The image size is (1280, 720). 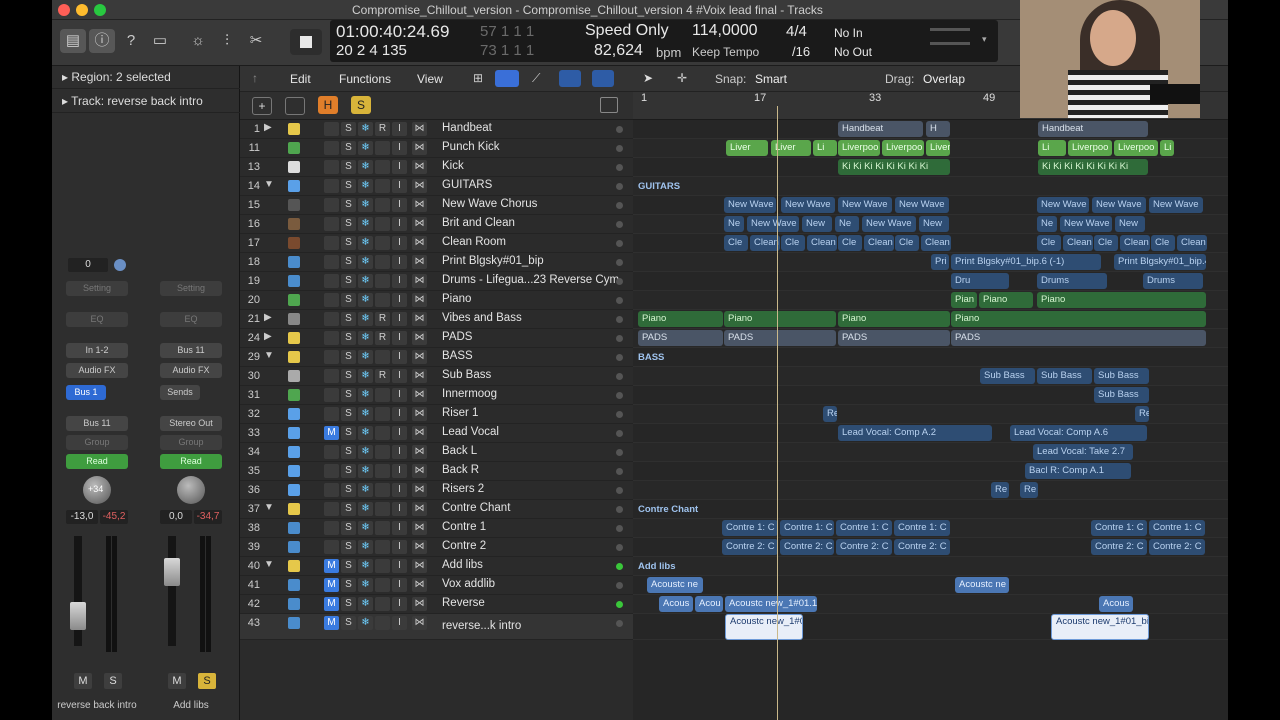 I want to click on region: Re, so click(x=1142, y=414).